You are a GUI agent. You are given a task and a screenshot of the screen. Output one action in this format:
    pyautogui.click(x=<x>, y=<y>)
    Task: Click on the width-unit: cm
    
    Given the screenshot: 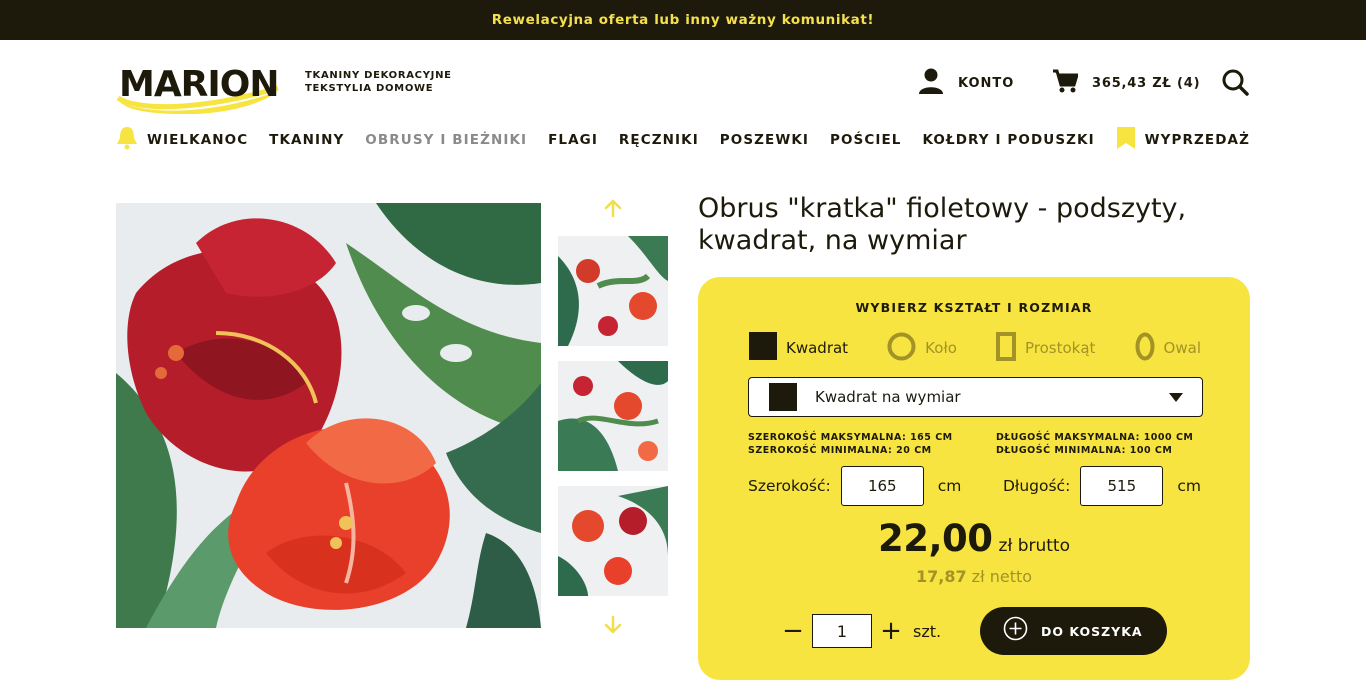 What is the action you would take?
    pyautogui.click(x=949, y=486)
    